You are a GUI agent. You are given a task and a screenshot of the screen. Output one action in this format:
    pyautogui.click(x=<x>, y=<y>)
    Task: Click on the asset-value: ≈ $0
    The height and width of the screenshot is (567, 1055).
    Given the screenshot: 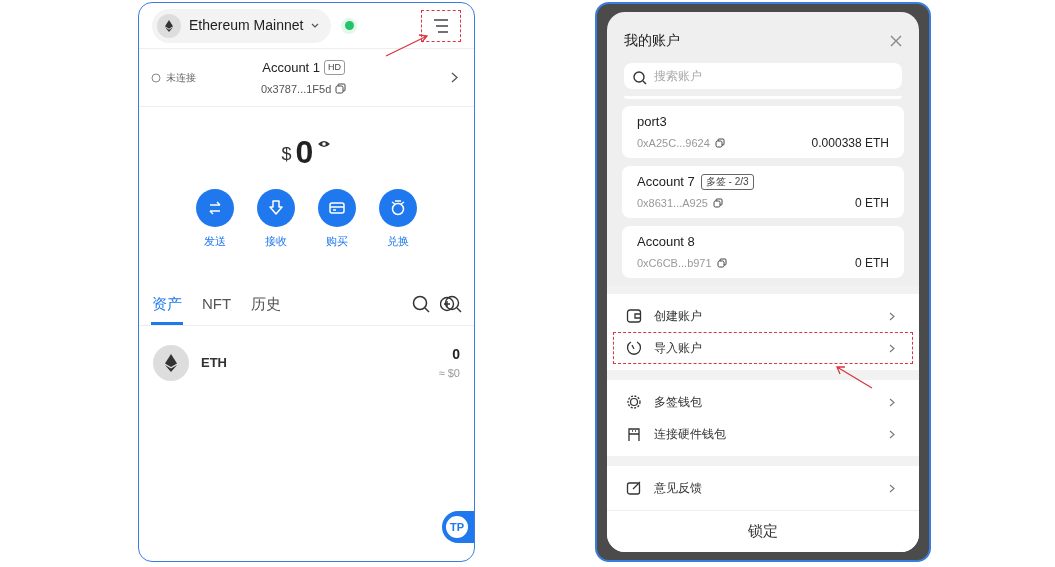 What is the action you would take?
    pyautogui.click(x=449, y=373)
    